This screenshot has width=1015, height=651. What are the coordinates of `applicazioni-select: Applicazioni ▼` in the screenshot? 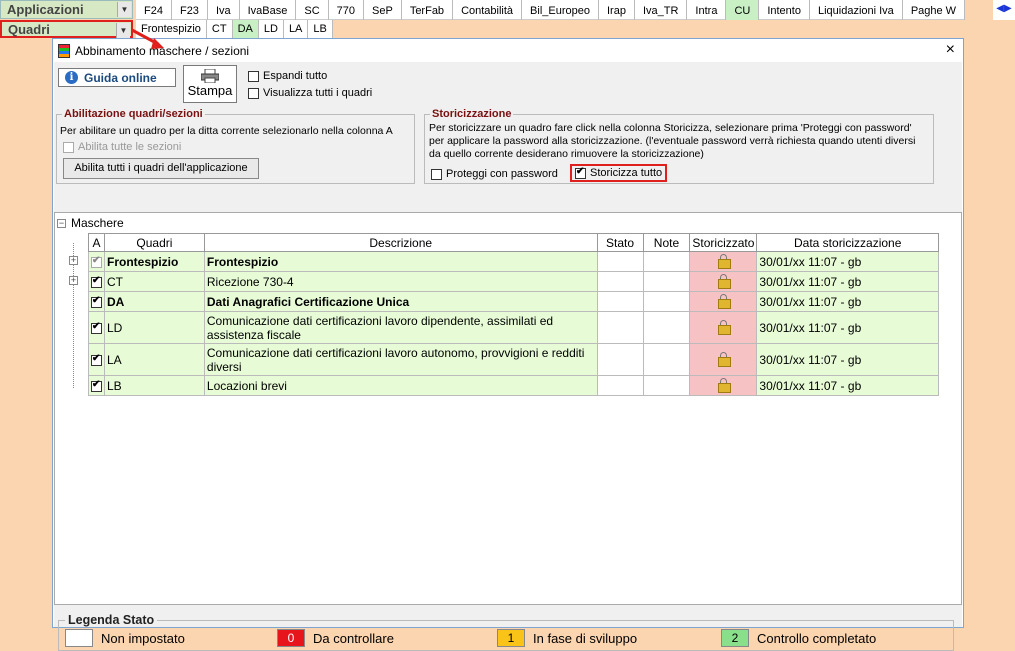 It's located at (66, 9).